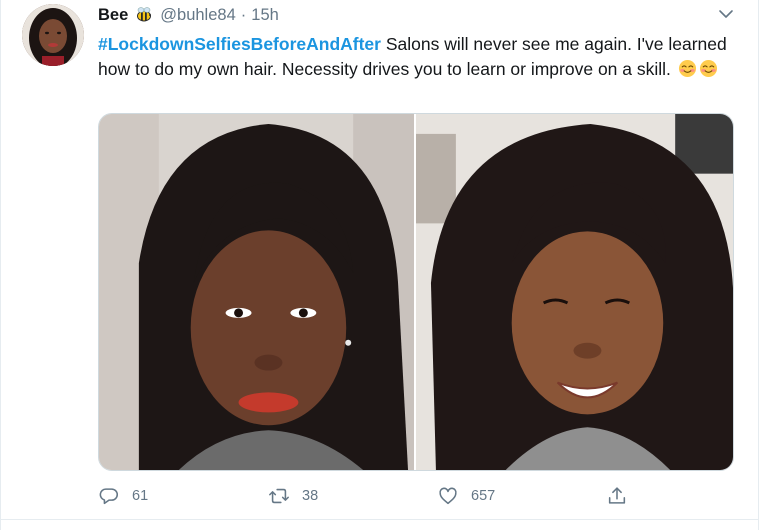  I want to click on hashtag-link: #LockdownSelfiesBeforeAndAfter, so click(239, 44).